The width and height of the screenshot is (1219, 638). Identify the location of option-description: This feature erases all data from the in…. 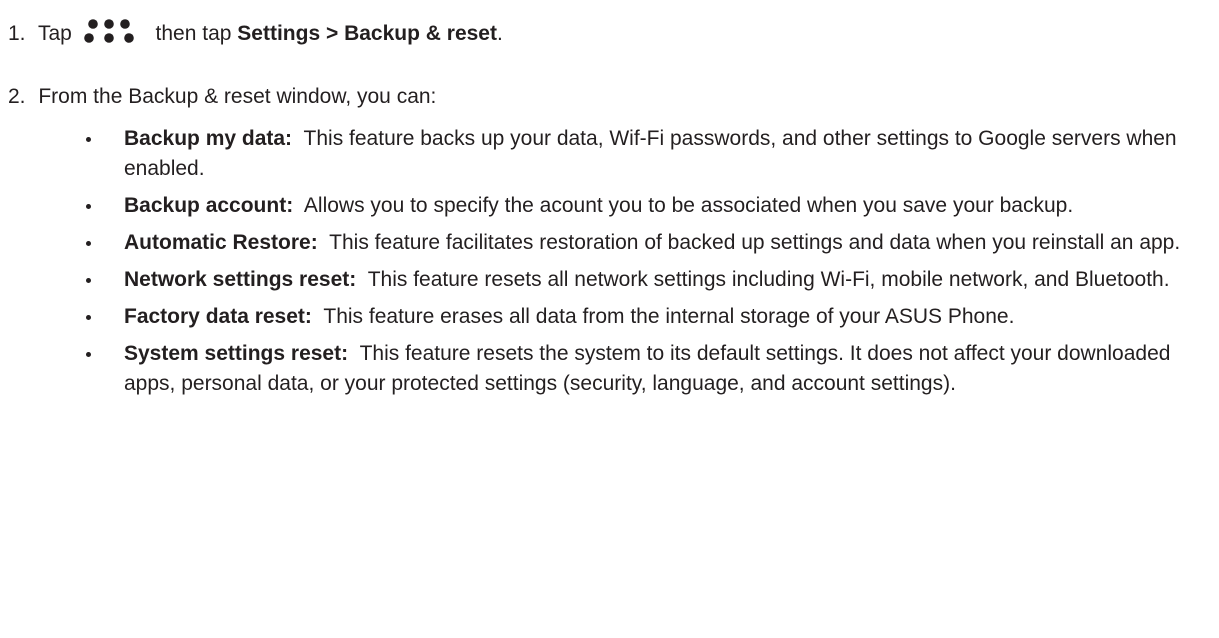
(669, 316).